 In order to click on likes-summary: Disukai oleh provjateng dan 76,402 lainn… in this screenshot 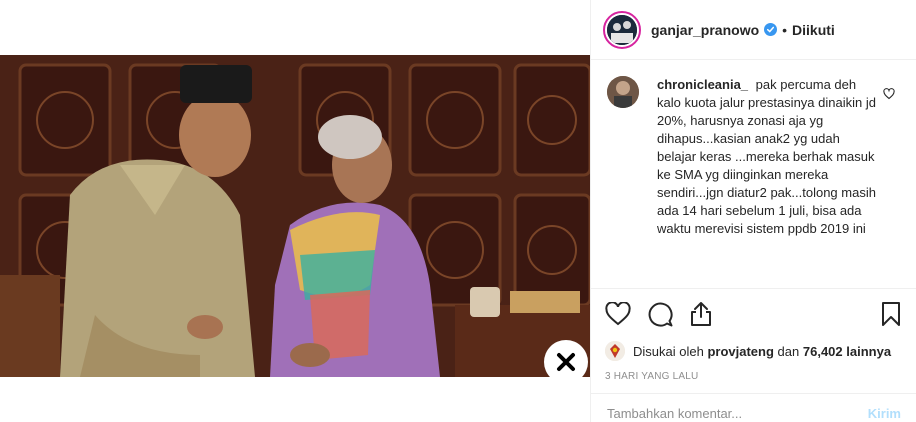, I will do `click(753, 351)`.